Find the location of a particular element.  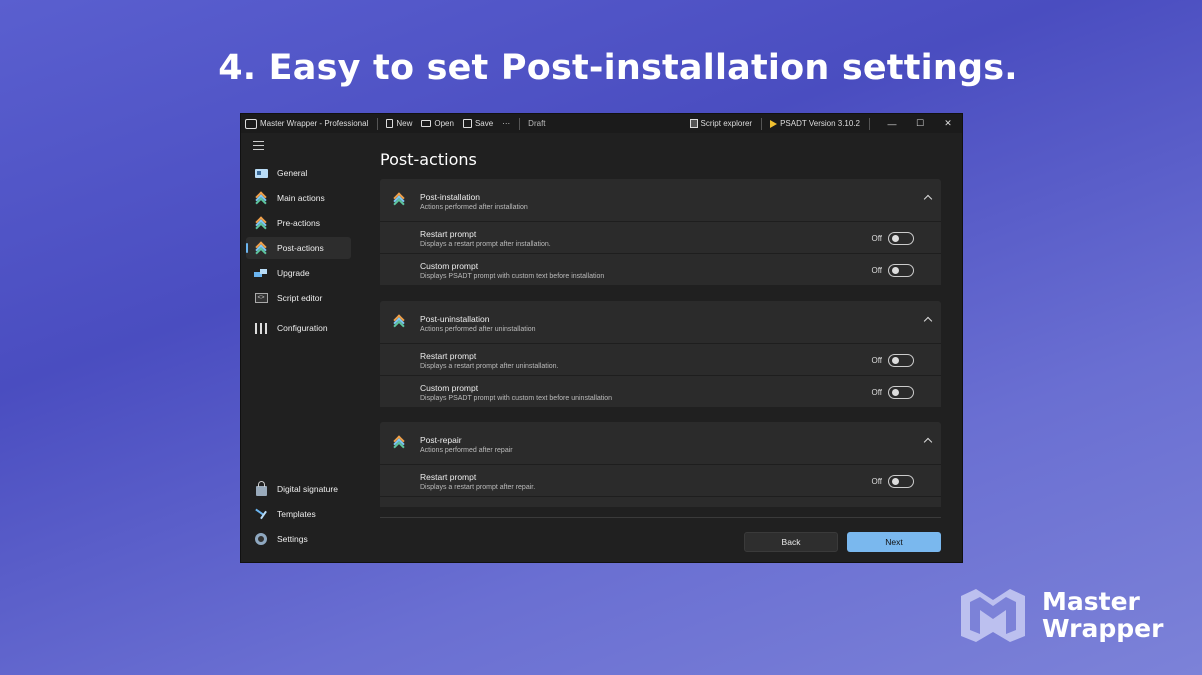

script-explorer-icon is located at coordinates (693, 123).